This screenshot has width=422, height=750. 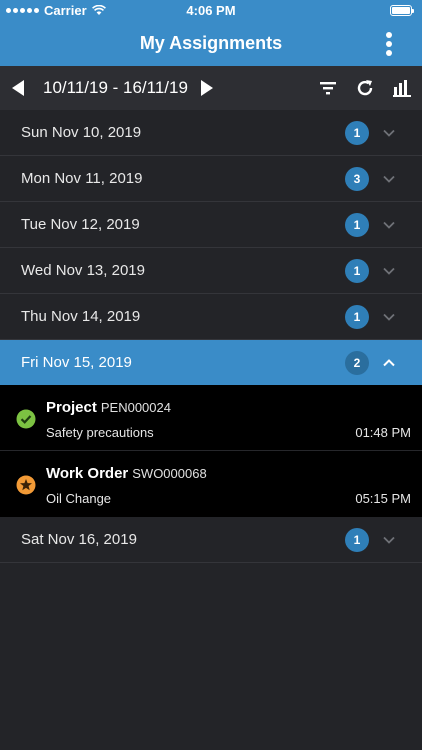 What do you see at coordinates (207, 88) in the screenshot?
I see `next-week-icon` at bounding box center [207, 88].